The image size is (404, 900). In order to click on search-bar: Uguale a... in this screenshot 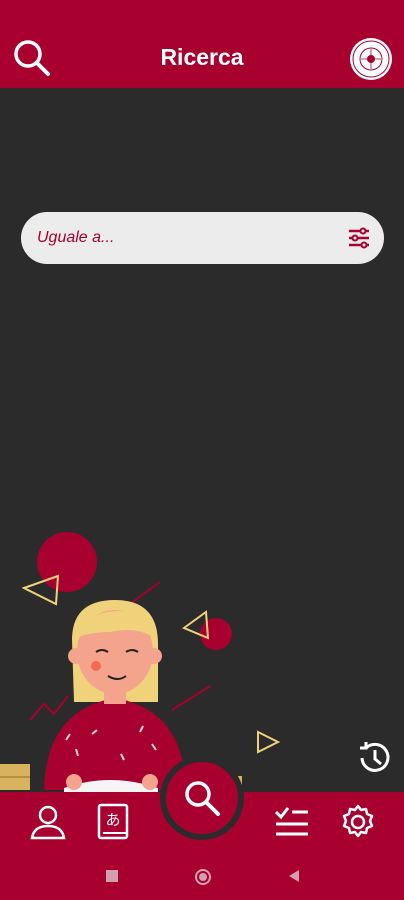, I will do `click(202, 238)`.